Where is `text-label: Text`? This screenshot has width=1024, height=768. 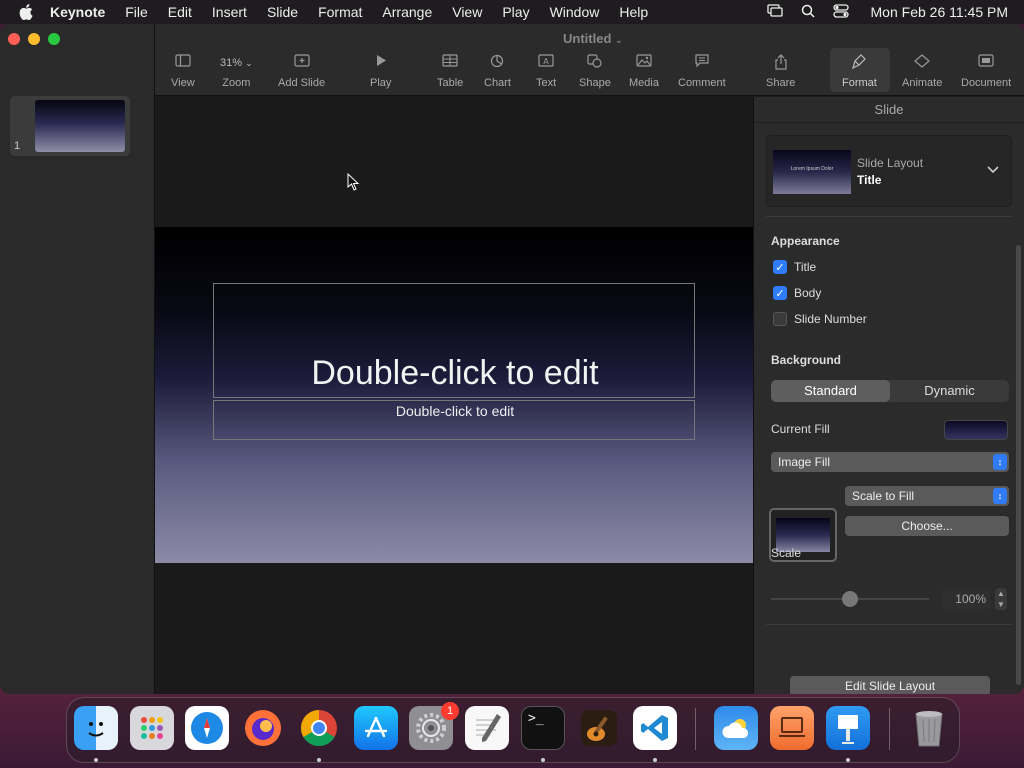
text-label: Text is located at coordinates (546, 83).